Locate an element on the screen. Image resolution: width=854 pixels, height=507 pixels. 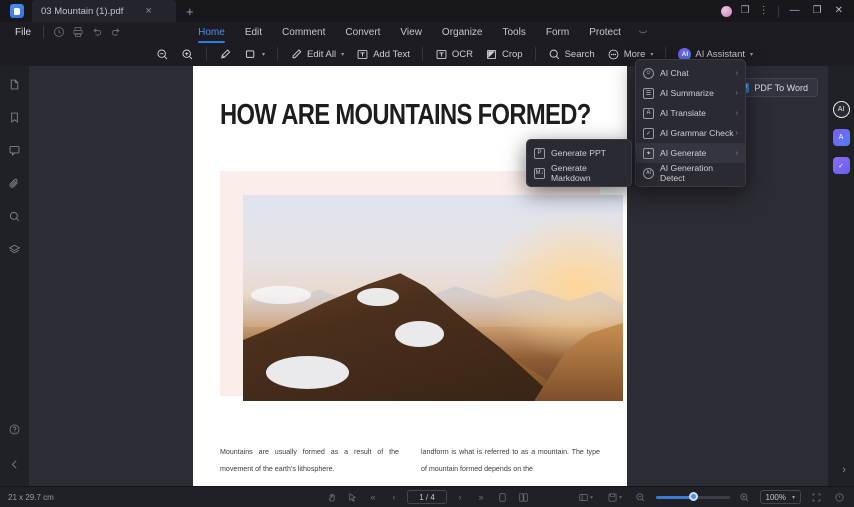
fit-page-button is located at coordinates (816, 497).